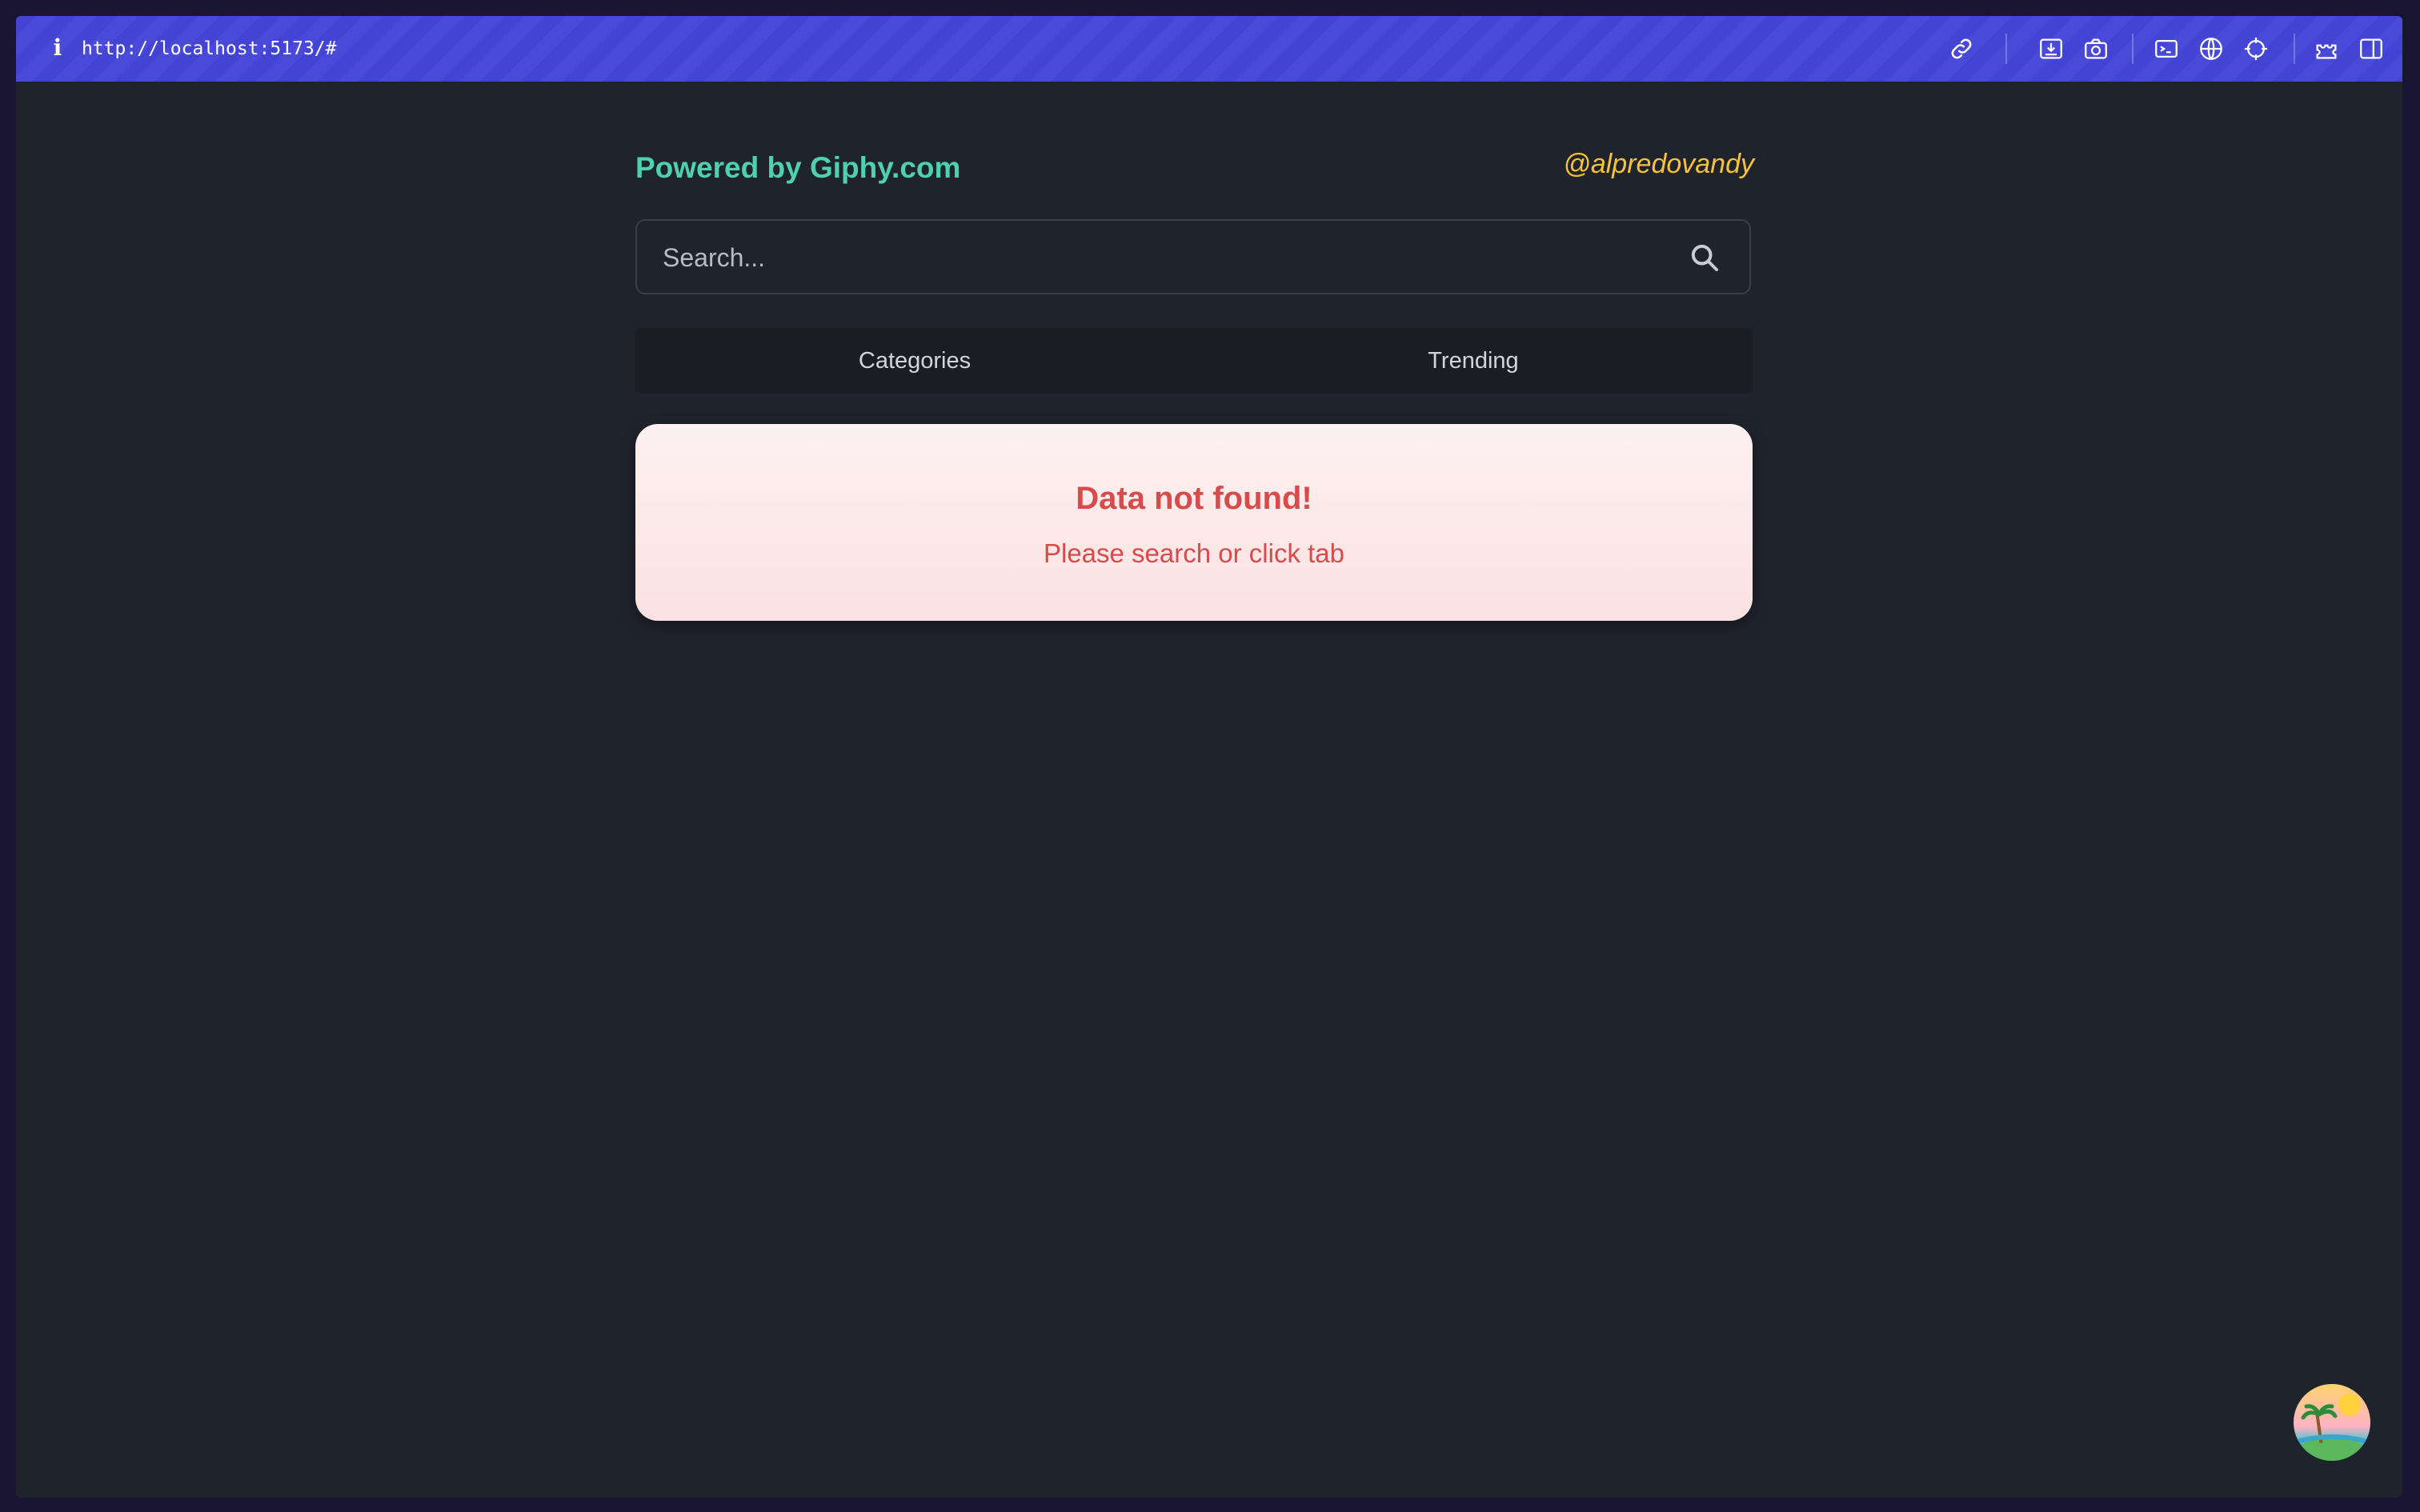  What do you see at coordinates (1473, 361) in the screenshot?
I see `tab-trending: Trending` at bounding box center [1473, 361].